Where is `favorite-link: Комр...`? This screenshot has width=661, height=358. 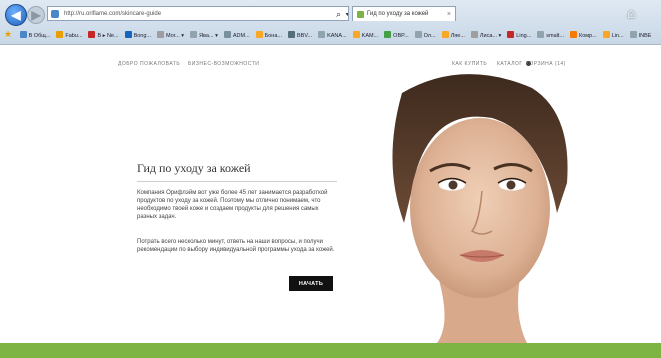 favorite-link: Комр... is located at coordinates (583, 35).